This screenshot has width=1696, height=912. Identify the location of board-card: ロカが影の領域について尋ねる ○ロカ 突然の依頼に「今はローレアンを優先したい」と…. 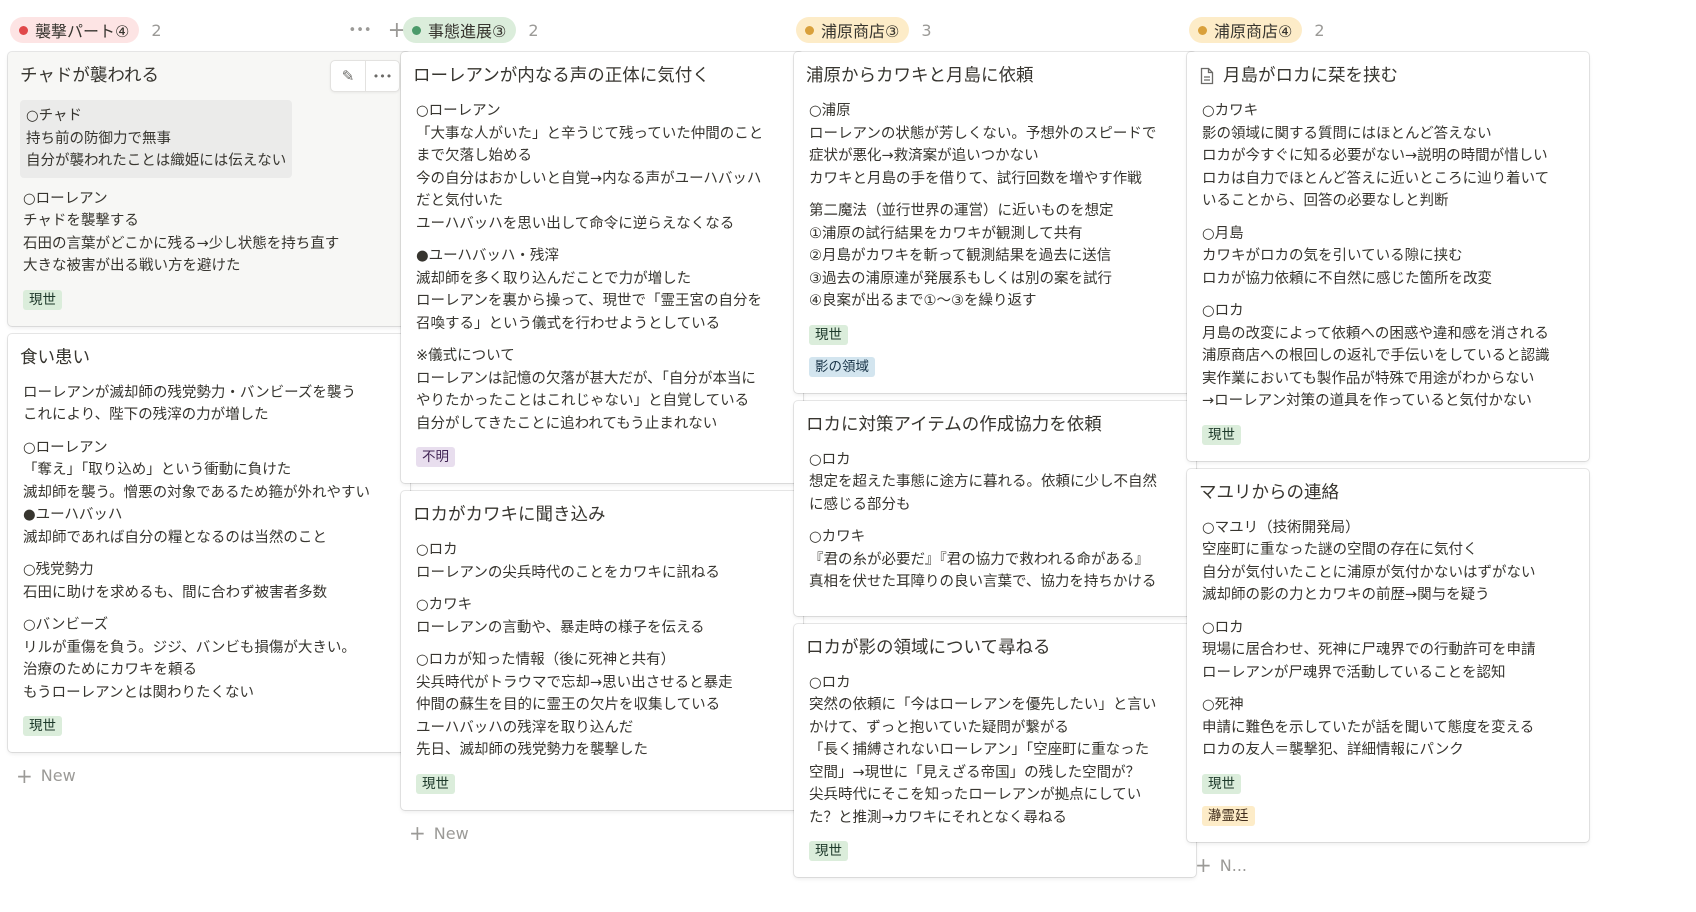
(995, 750).